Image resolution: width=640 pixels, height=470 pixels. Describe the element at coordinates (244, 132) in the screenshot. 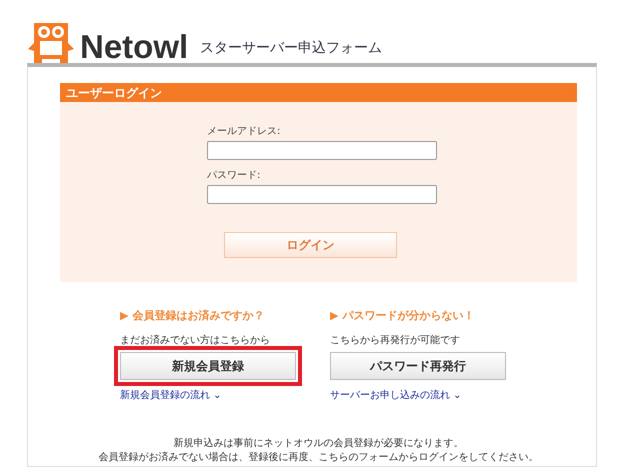

I see `field-label: メールアドレス:` at that location.